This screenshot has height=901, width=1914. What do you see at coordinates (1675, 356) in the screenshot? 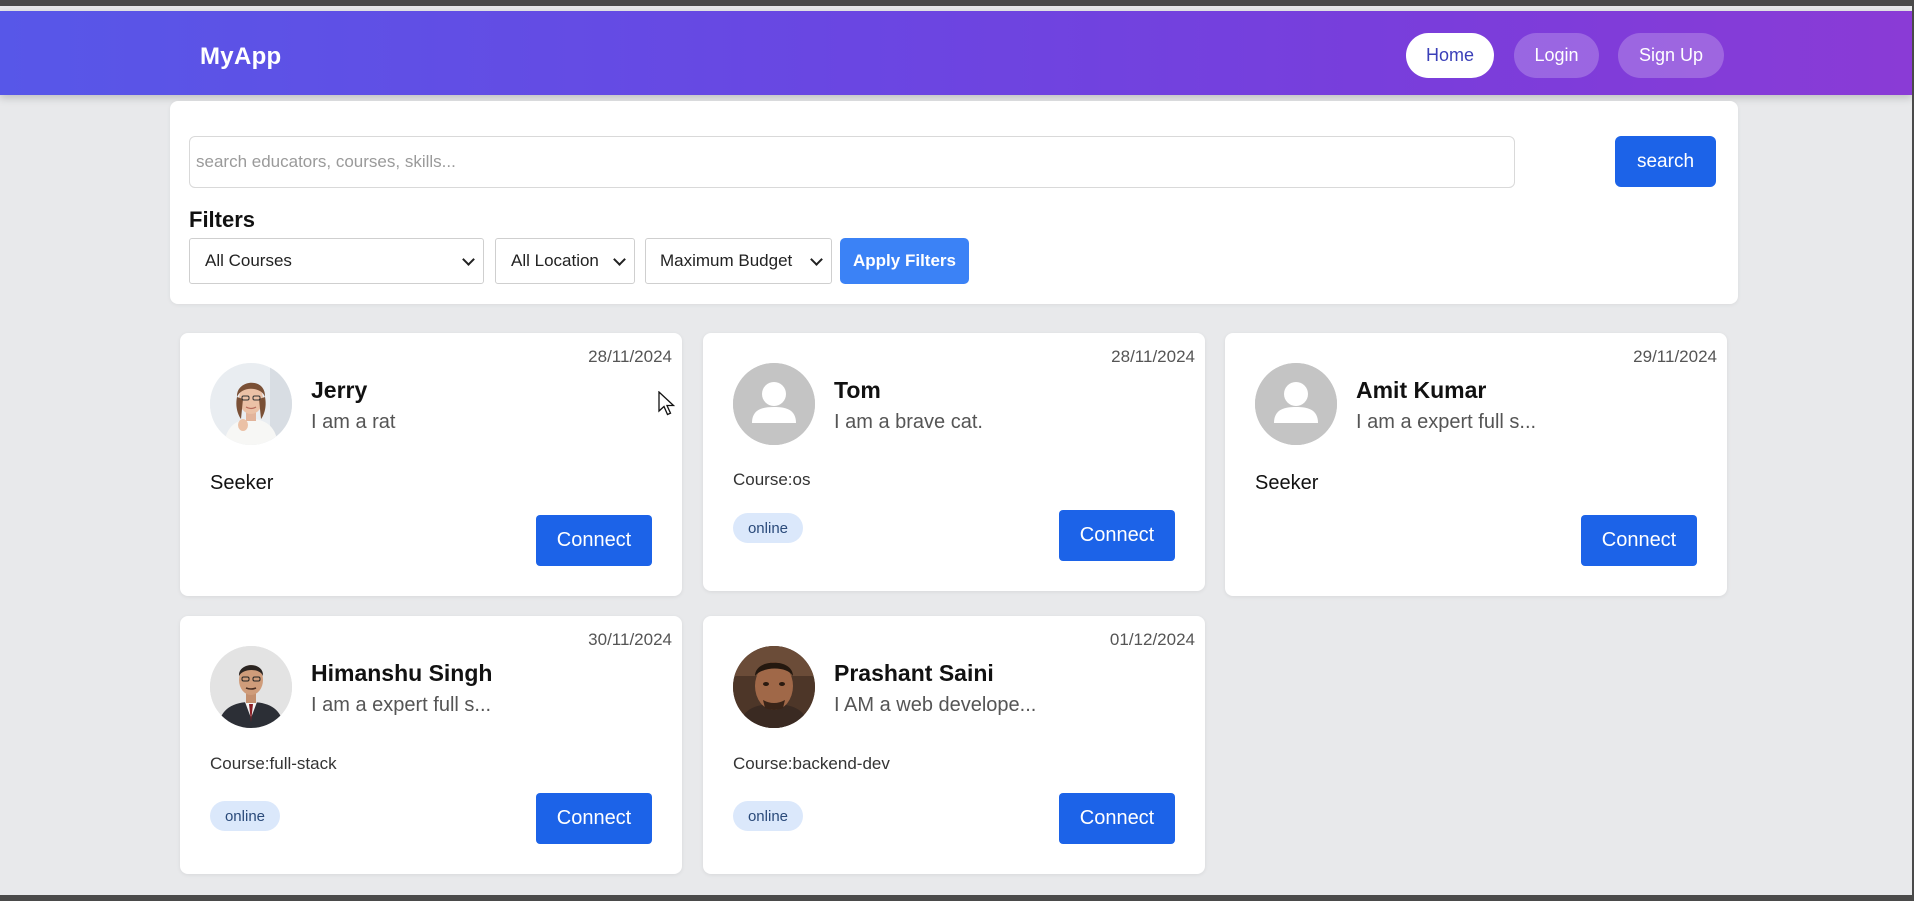
I see `card-date: 29/11/2024` at bounding box center [1675, 356].